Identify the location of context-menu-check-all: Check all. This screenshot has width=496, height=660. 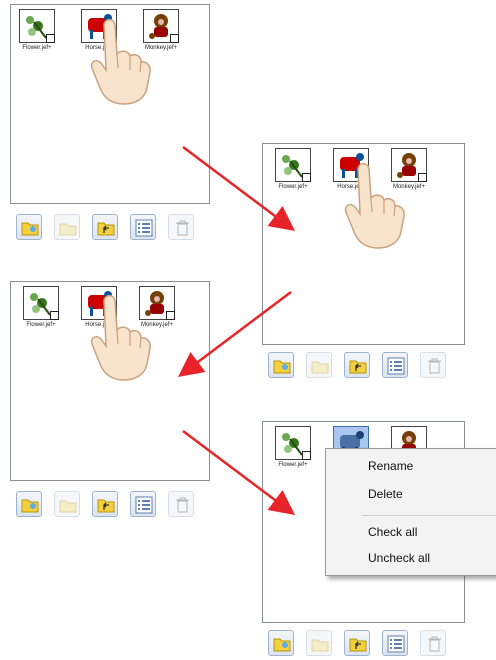
(392, 532).